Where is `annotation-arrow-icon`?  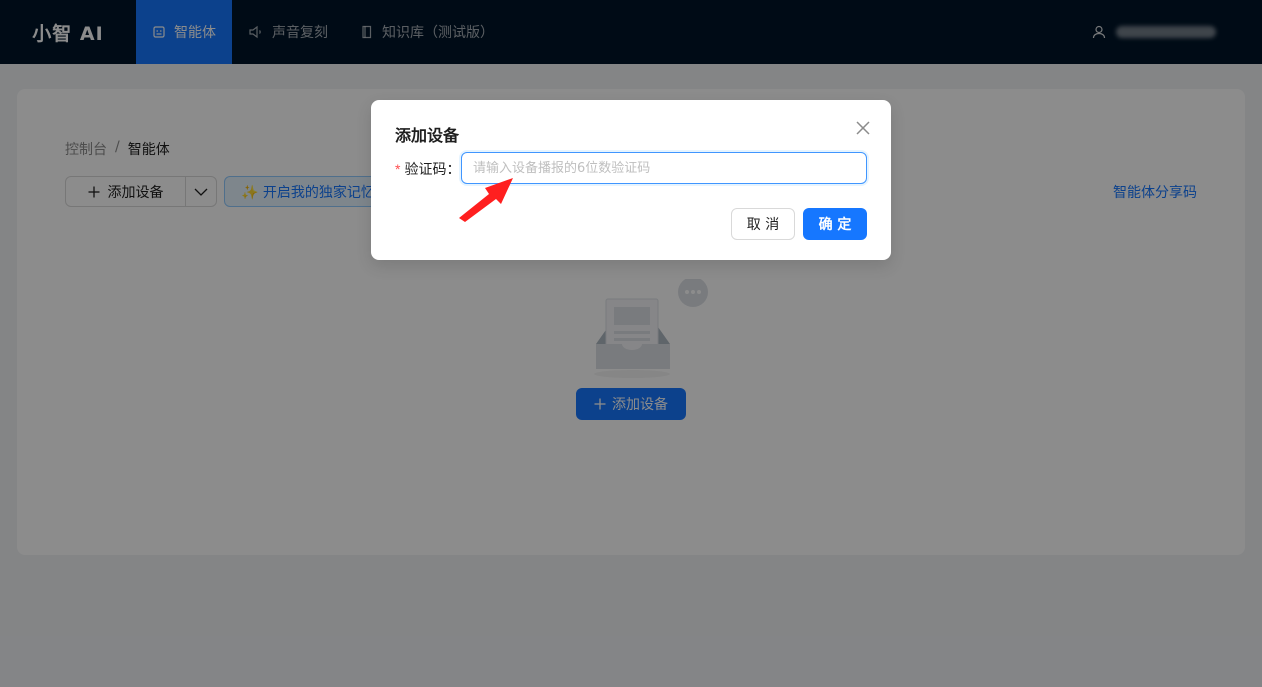 annotation-arrow-icon is located at coordinates (486, 200).